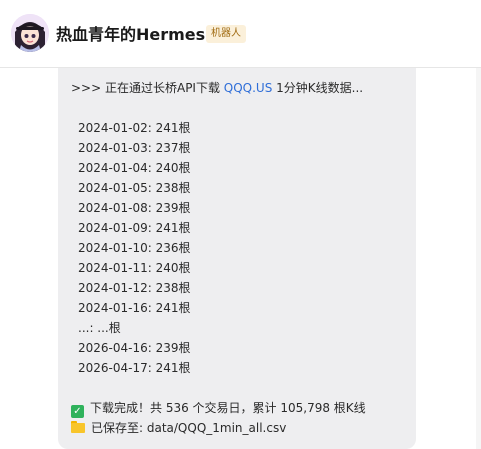 The height and width of the screenshot is (449, 481). I want to click on list-item: 2026-04-16: 239根, so click(134, 348).